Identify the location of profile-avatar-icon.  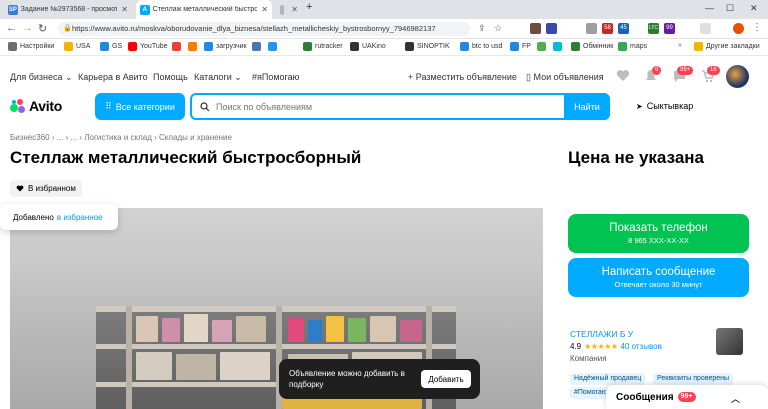
(738, 28).